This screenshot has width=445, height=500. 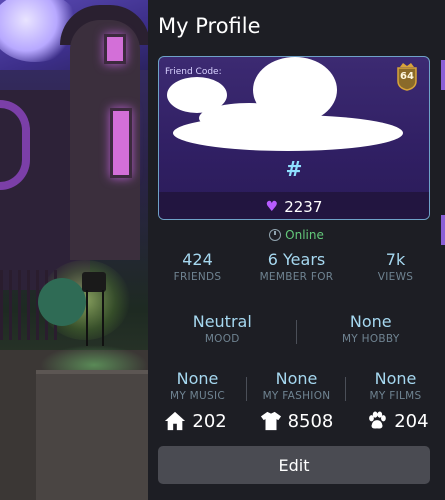 I want to click on house-icon, so click(x=175, y=421).